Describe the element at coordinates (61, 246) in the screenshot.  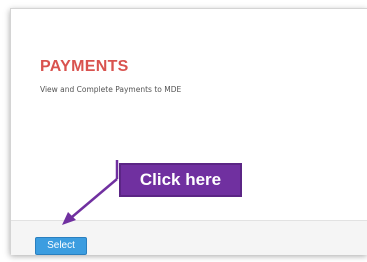
I see `select-button: Select` at that location.